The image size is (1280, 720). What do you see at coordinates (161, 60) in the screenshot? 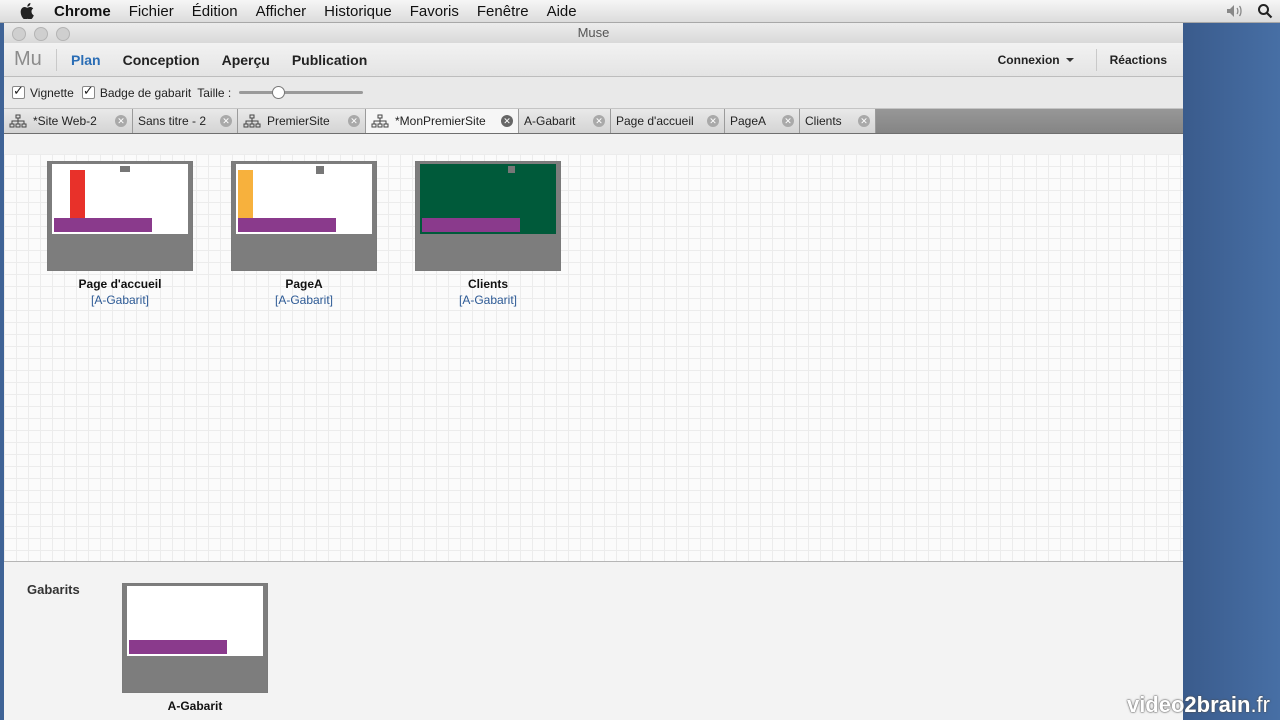
I see `tab-conception: Conception` at bounding box center [161, 60].